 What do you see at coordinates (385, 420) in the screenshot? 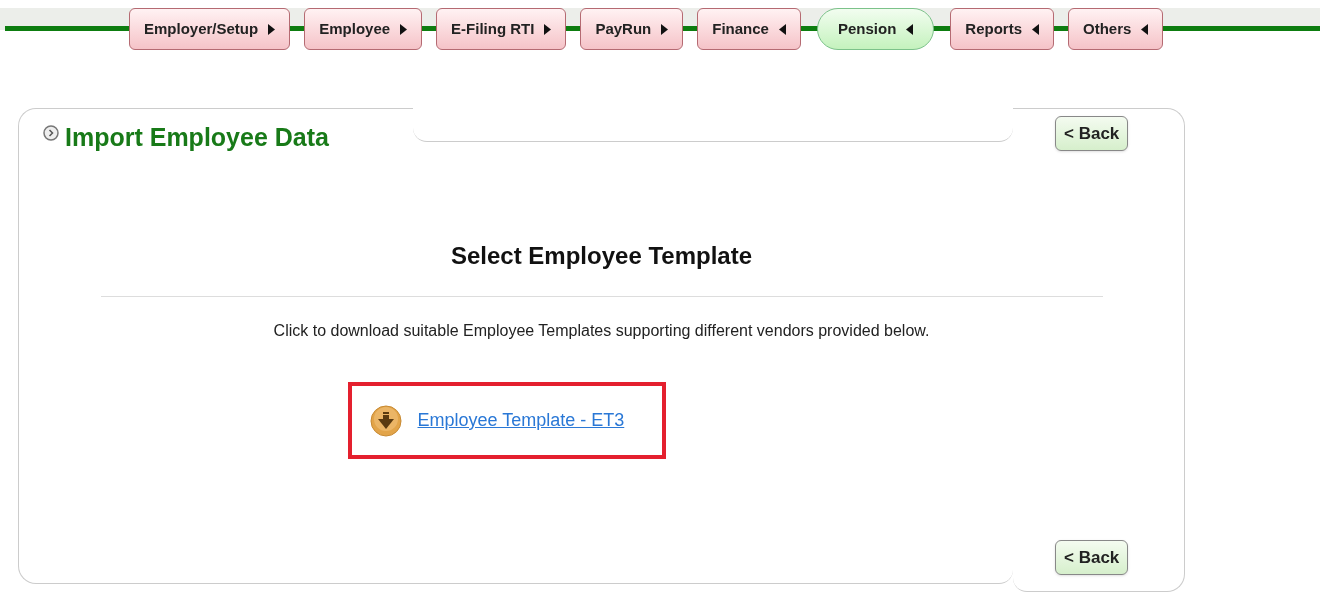
I see `download-icon` at bounding box center [385, 420].